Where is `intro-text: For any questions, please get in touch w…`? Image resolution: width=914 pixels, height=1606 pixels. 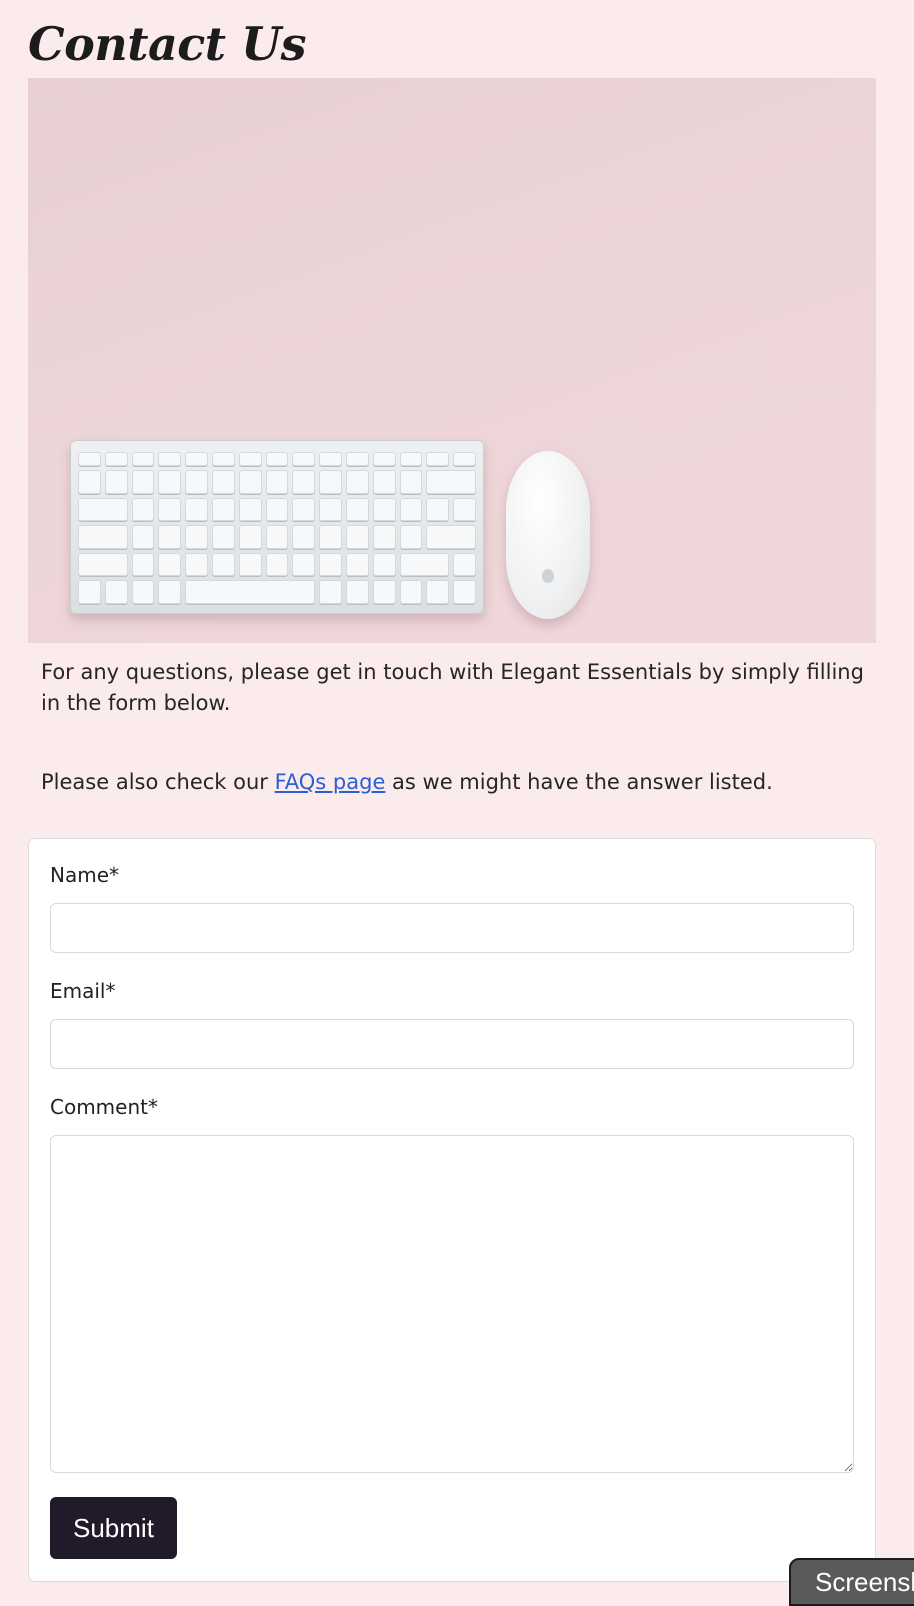
intro-text: For any questions, please get in touch w… is located at coordinates (457, 727).